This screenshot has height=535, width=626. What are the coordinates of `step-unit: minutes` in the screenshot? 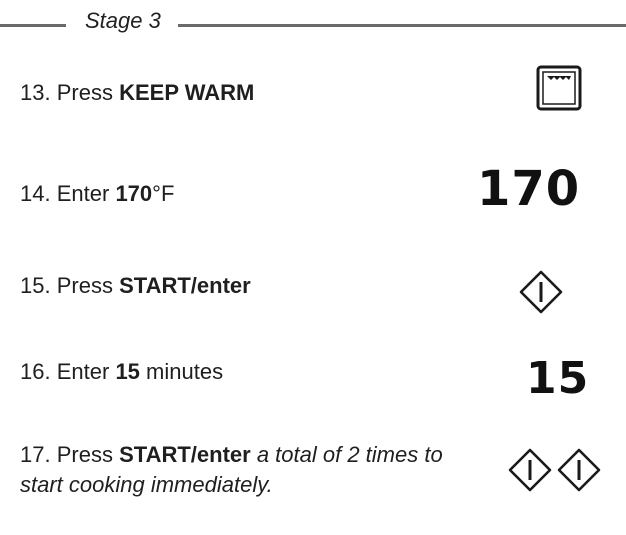 It's located at (185, 371).